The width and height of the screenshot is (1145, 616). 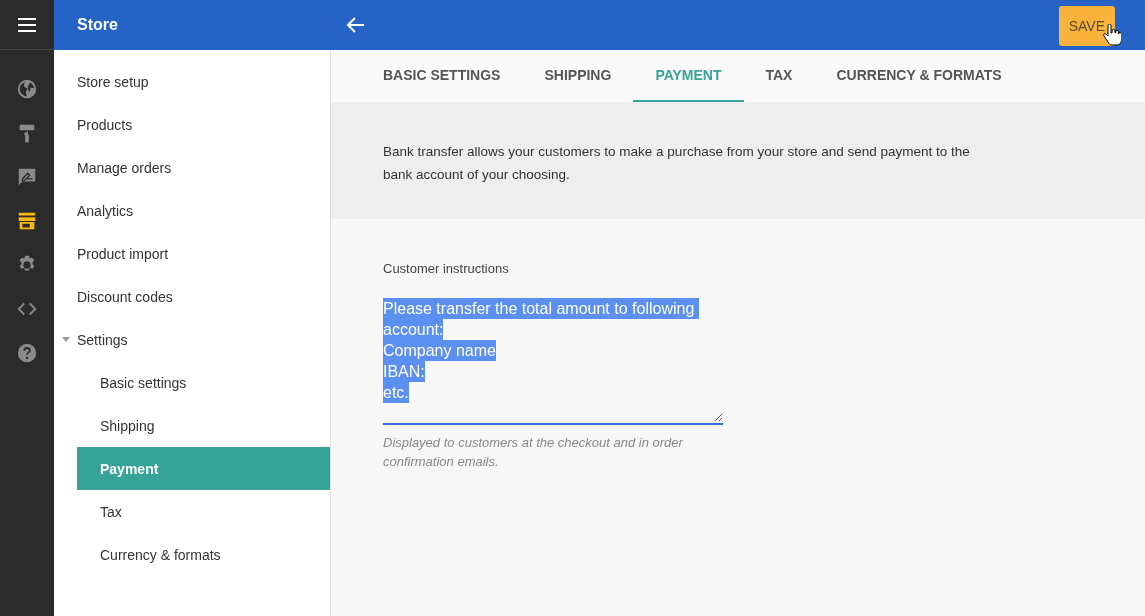 I want to click on sidebar-item: Manage orders, so click(x=192, y=167).